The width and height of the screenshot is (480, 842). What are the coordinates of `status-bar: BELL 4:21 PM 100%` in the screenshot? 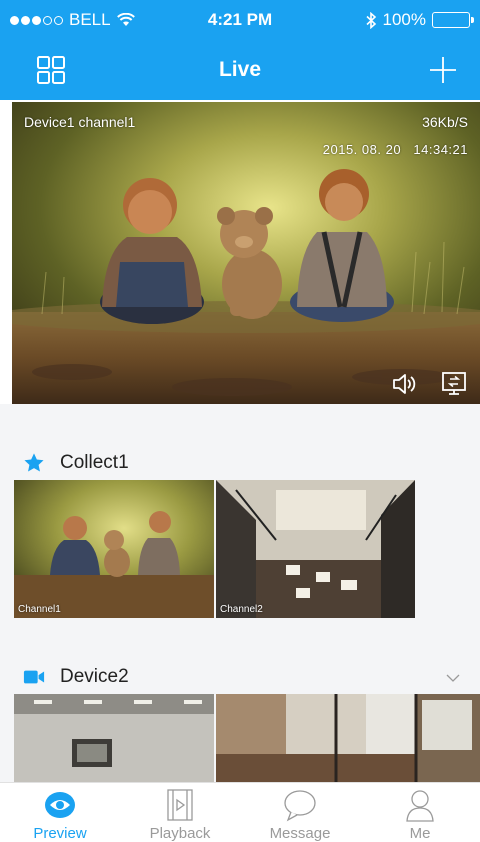 It's located at (240, 20).